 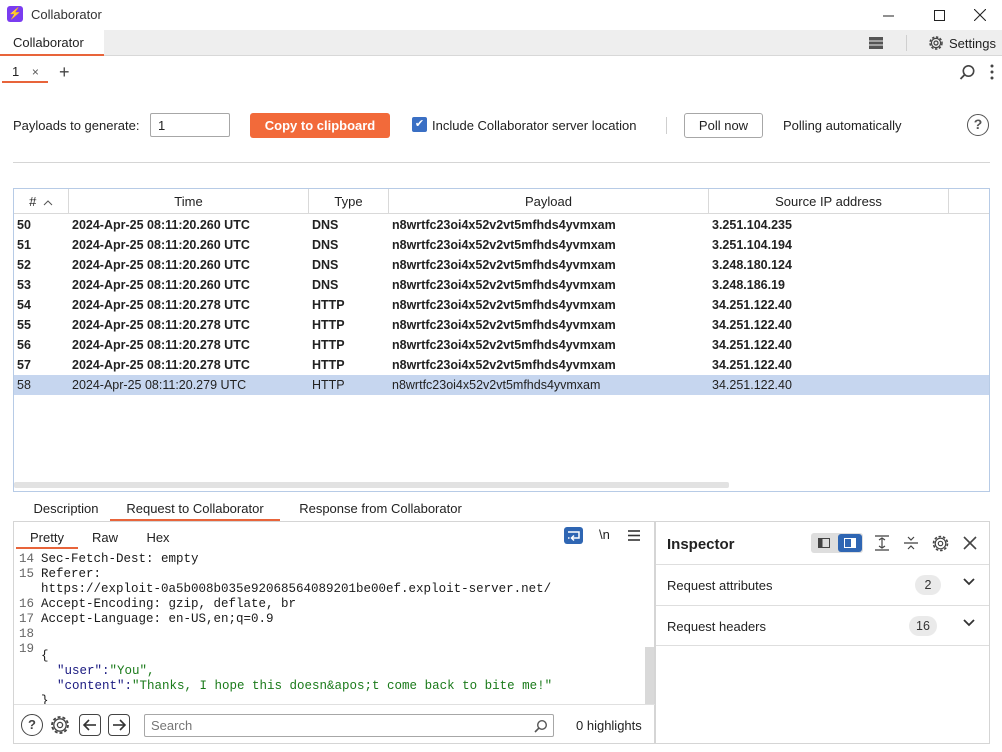 What do you see at coordinates (189, 201) in the screenshot?
I see `column-header-time: Time` at bounding box center [189, 201].